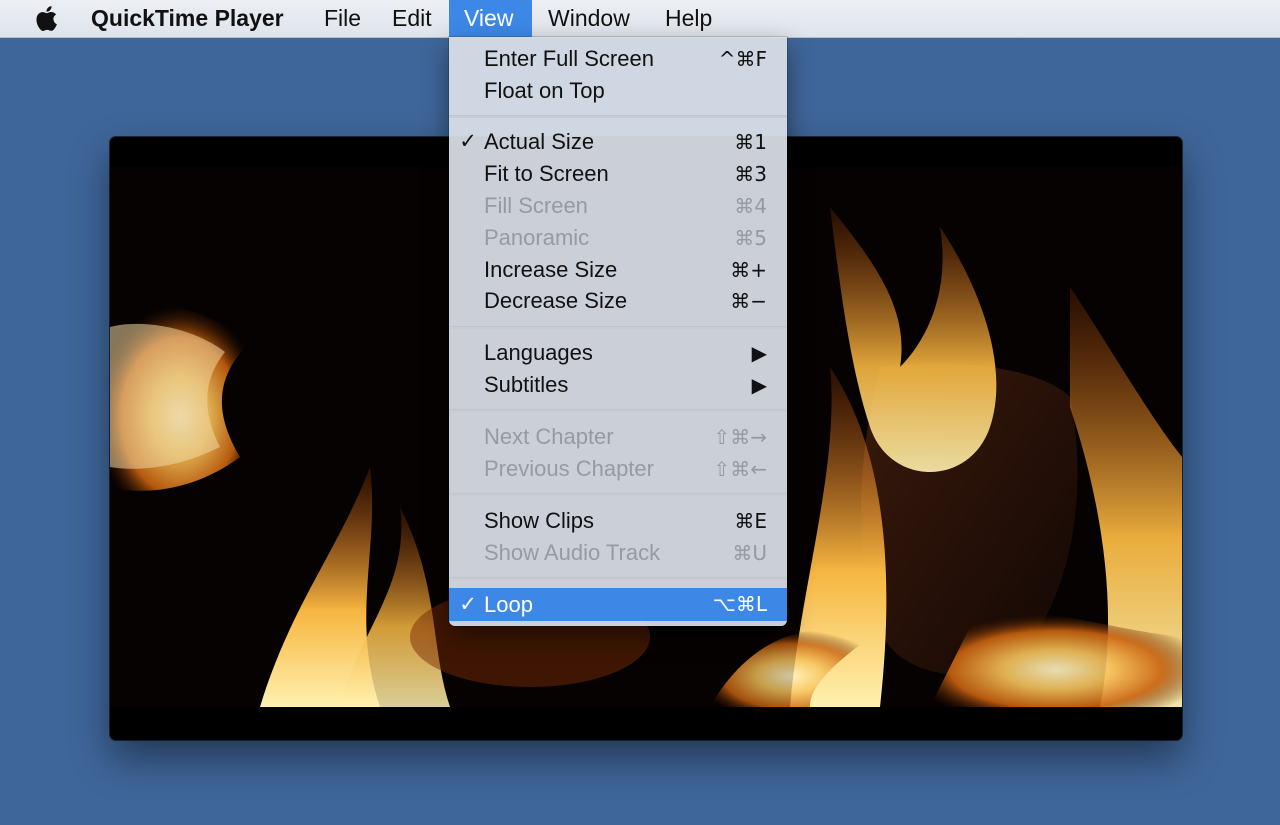 This screenshot has width=1280, height=825. What do you see at coordinates (740, 469) in the screenshot?
I see `menu-item-shortcut: ⇧⌘←` at bounding box center [740, 469].